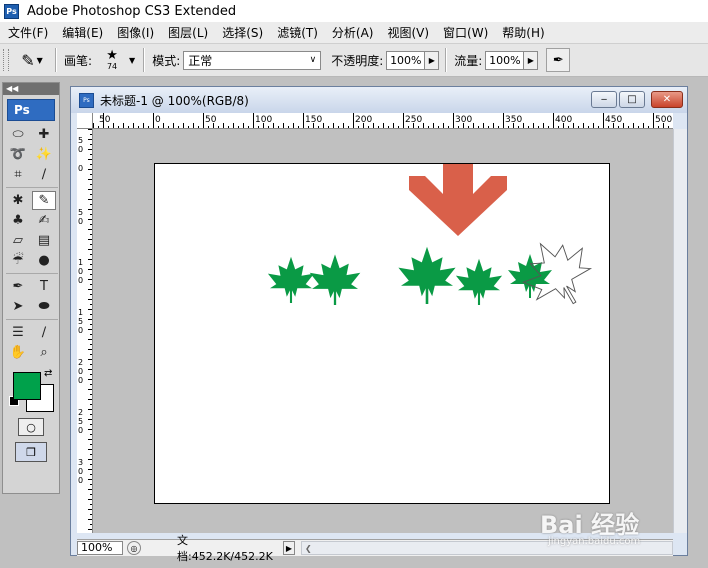 Image resolution: width=708 pixels, height=568 pixels. What do you see at coordinates (353, 32) in the screenshot?
I see `menu-analysis: 分析(A)` at bounding box center [353, 32].